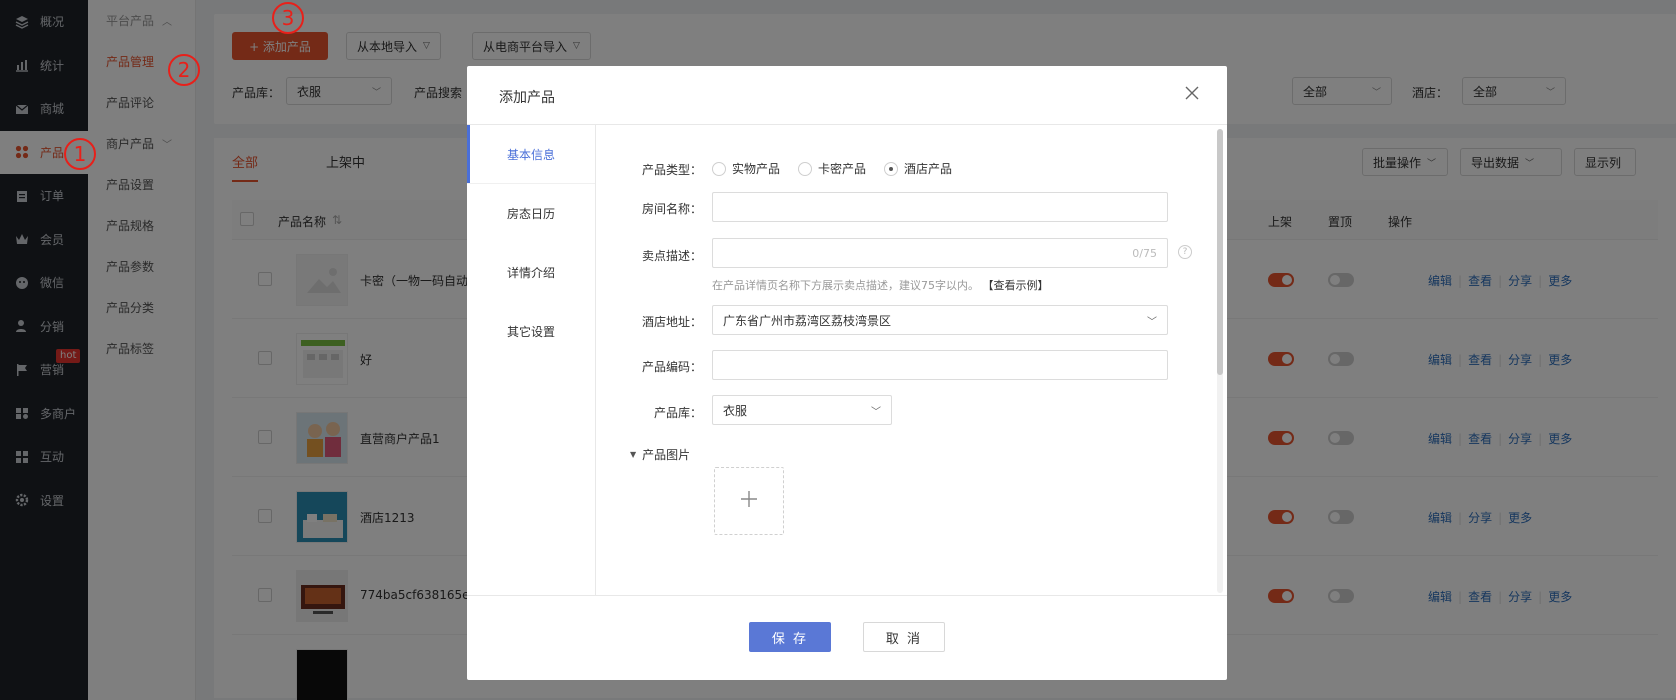  I want to click on product-code-input, so click(940, 365).